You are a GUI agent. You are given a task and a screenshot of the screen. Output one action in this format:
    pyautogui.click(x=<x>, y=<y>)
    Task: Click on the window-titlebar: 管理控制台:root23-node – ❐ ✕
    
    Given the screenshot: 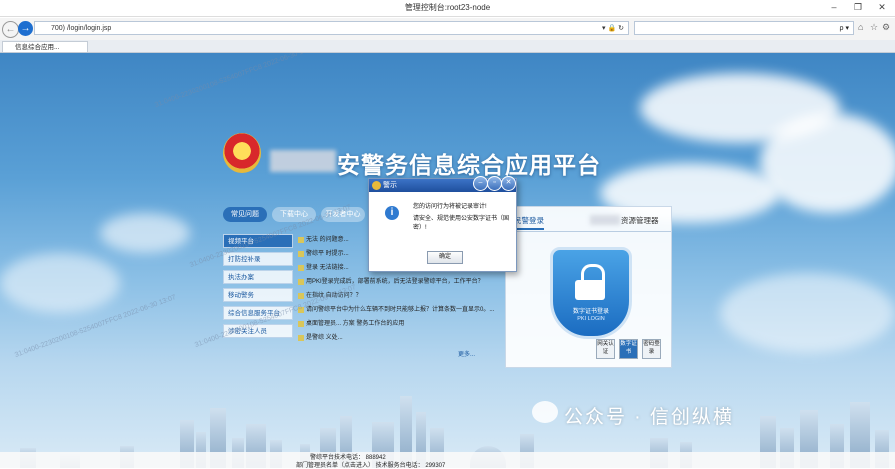 What is the action you would take?
    pyautogui.click(x=447, y=8)
    